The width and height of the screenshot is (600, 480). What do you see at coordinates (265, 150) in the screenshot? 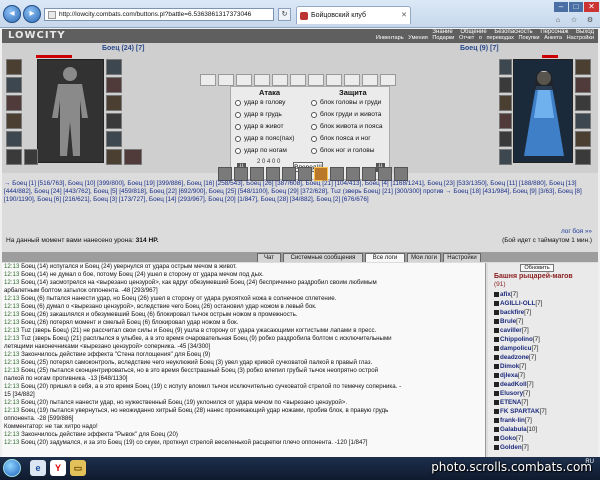
I see `attack-option: удар по ногам` at bounding box center [265, 150].